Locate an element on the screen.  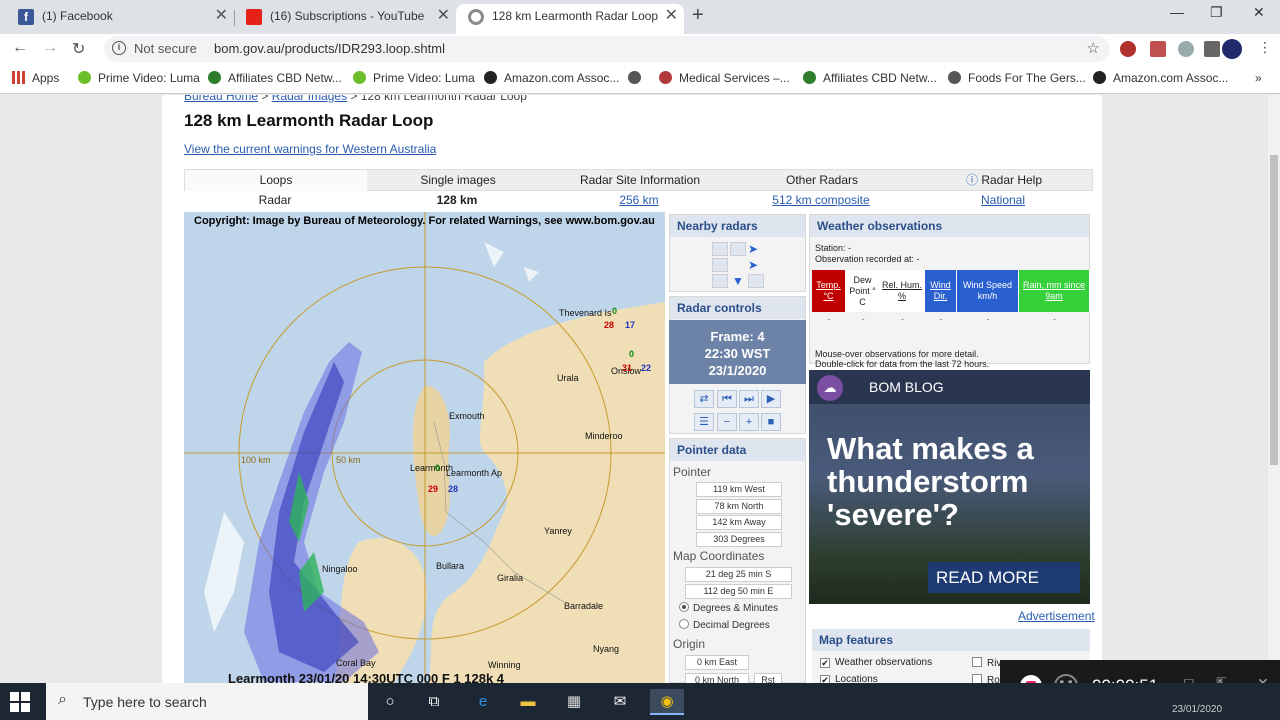
bookmark-star-icon: ☆ is located at coordinates (1093, 48).